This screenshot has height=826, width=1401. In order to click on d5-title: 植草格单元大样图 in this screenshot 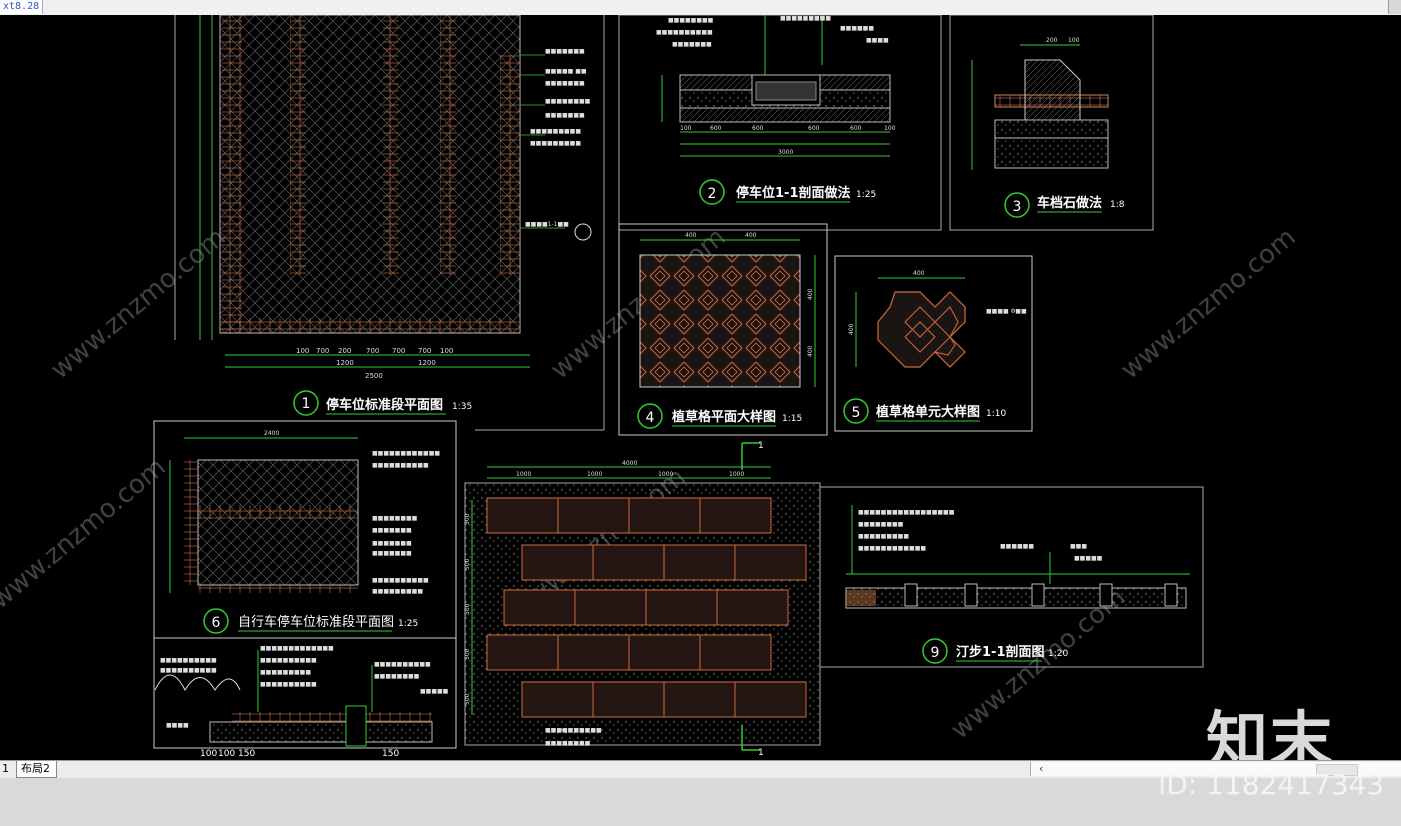, I will do `click(927, 412)`.